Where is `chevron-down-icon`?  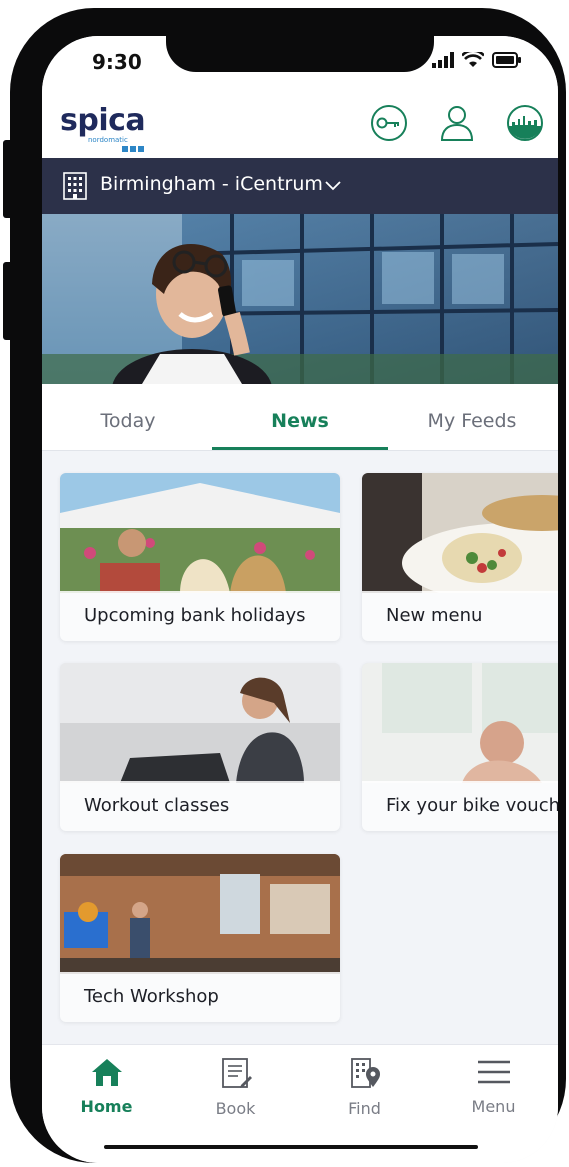 chevron-down-icon is located at coordinates (333, 186).